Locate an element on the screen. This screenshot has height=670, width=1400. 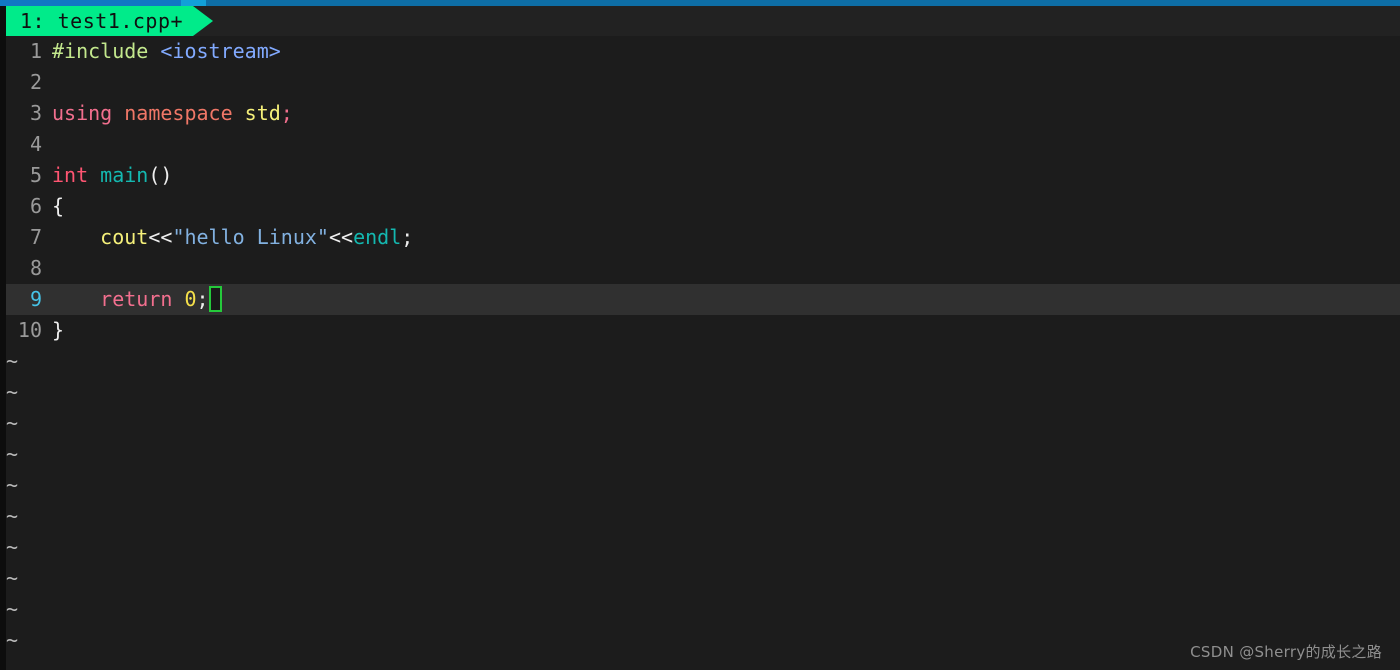
line-content: #include <iostream> is located at coordinates (166, 51).